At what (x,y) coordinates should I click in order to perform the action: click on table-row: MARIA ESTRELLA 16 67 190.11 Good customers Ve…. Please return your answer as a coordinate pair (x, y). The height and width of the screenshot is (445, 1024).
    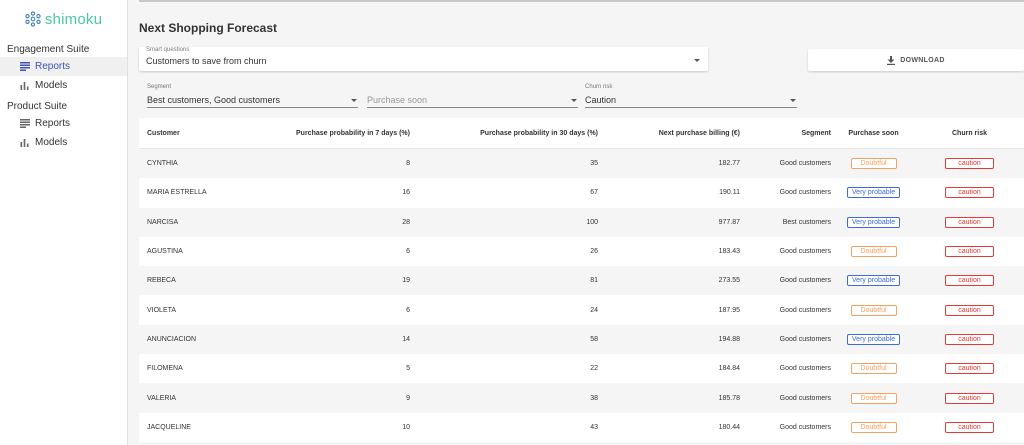
    Looking at the image, I should click on (581, 193).